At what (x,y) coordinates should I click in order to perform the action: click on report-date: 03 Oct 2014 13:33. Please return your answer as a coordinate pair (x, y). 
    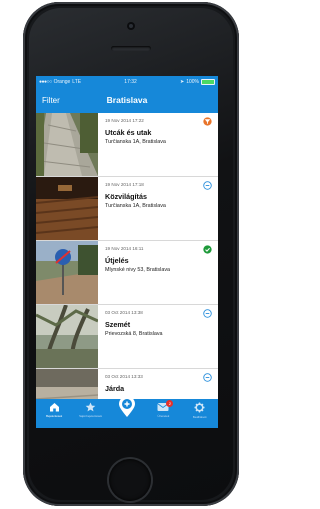
    Looking at the image, I should click on (124, 376).